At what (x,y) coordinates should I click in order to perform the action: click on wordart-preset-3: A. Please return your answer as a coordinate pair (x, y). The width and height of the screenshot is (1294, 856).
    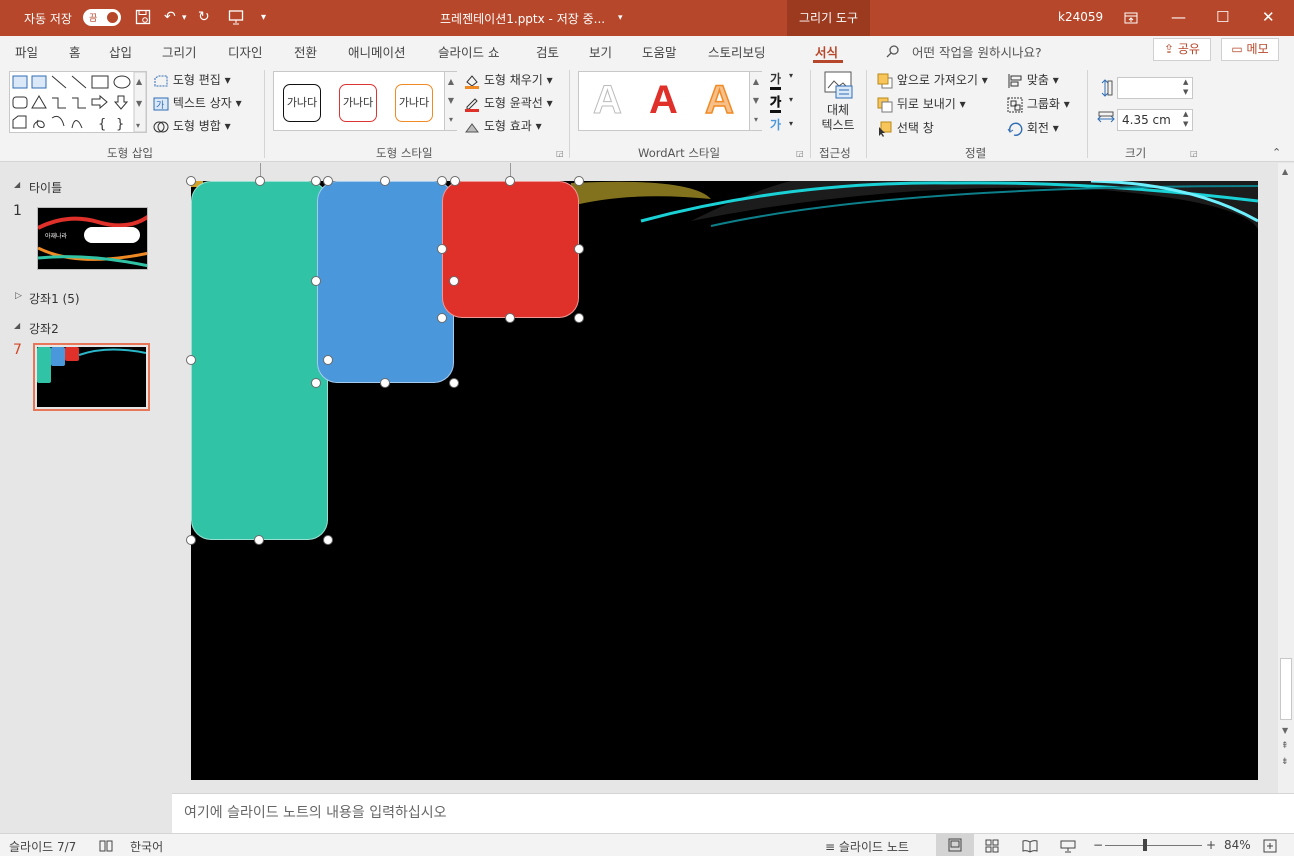
    Looking at the image, I should click on (719, 100).